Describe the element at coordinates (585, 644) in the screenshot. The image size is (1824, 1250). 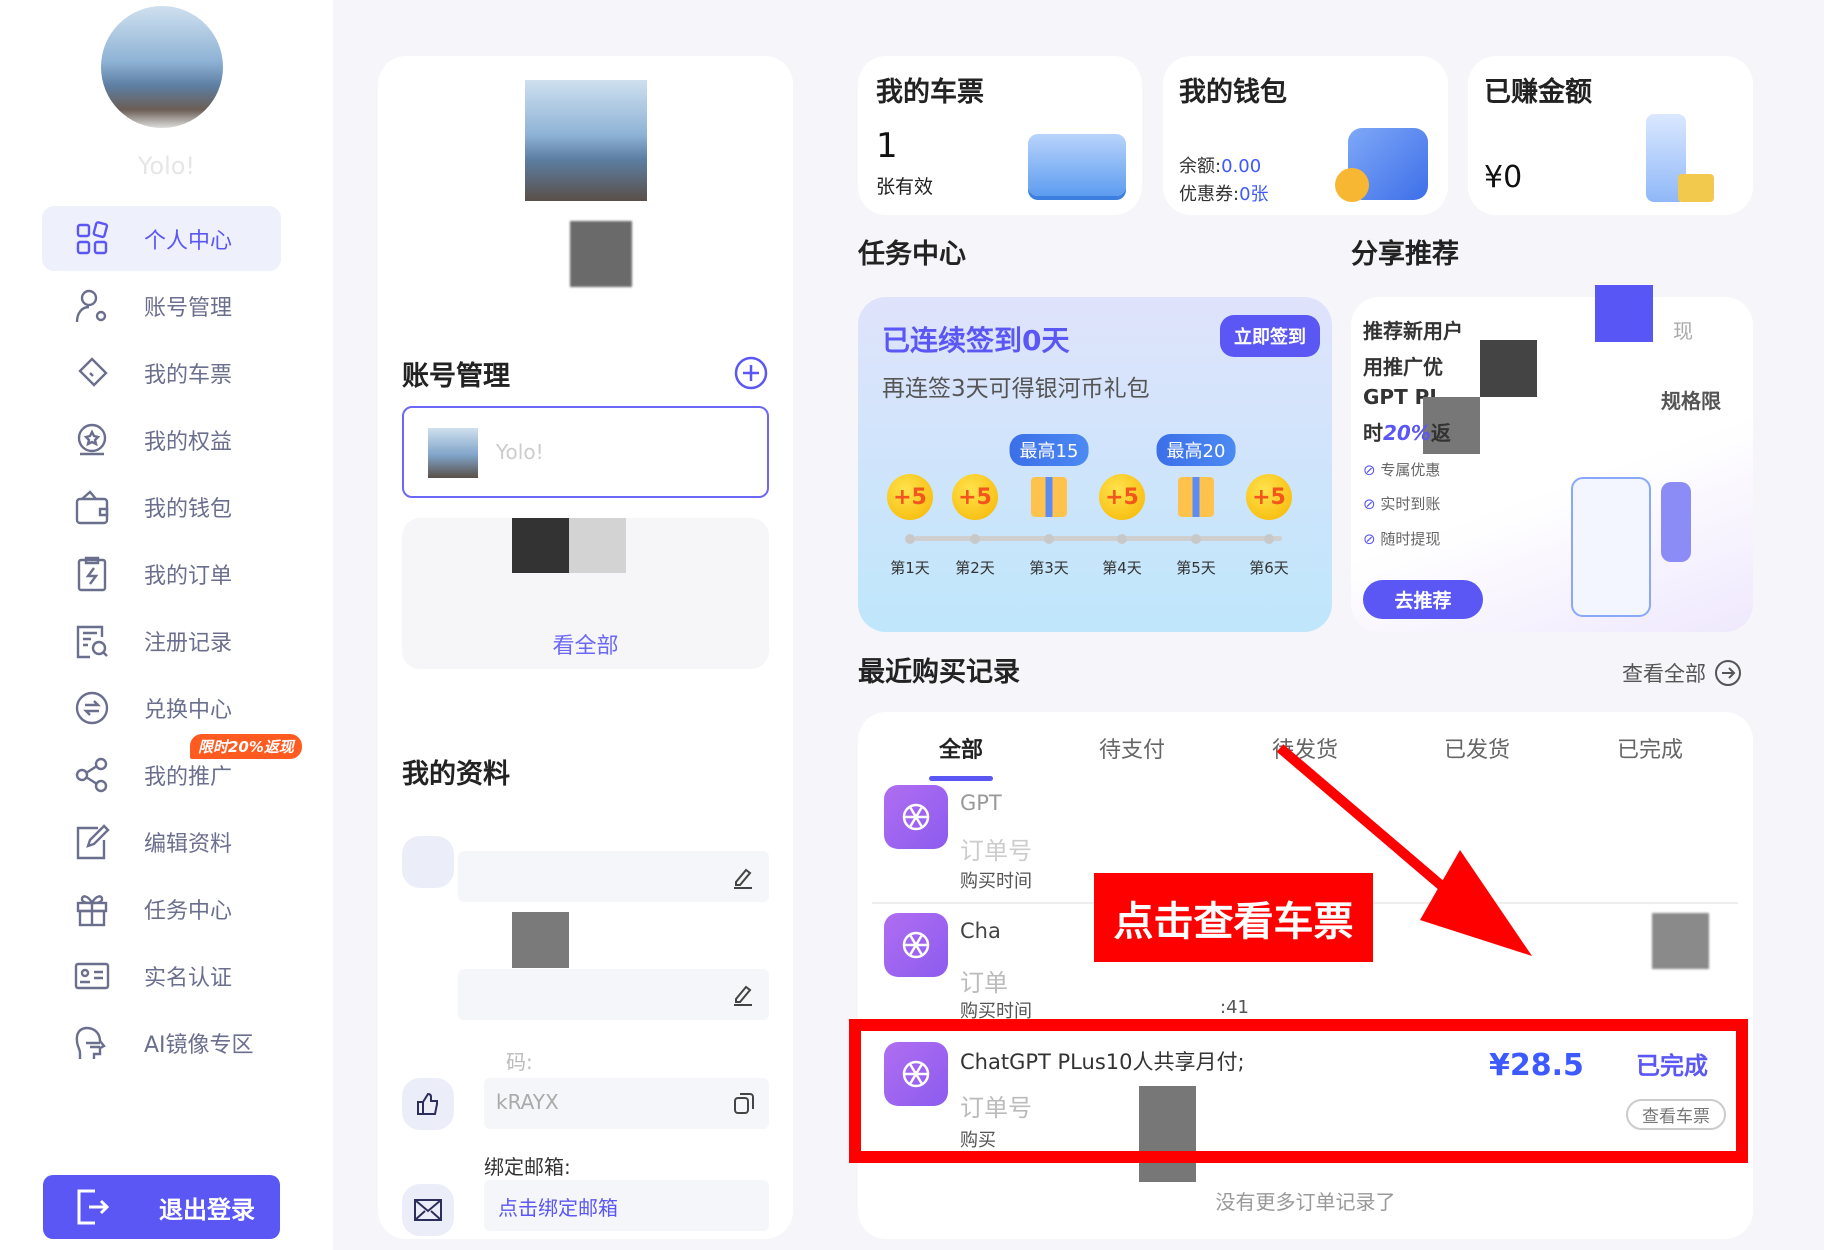
I see `view-all-accounts-link: 看全部` at that location.